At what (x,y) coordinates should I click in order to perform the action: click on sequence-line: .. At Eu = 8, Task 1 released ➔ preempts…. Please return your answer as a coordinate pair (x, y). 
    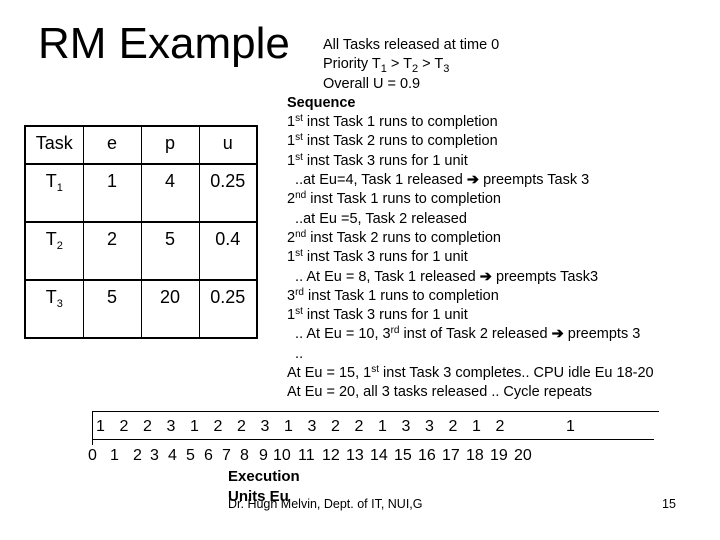
    Looking at the image, I should click on (443, 276).